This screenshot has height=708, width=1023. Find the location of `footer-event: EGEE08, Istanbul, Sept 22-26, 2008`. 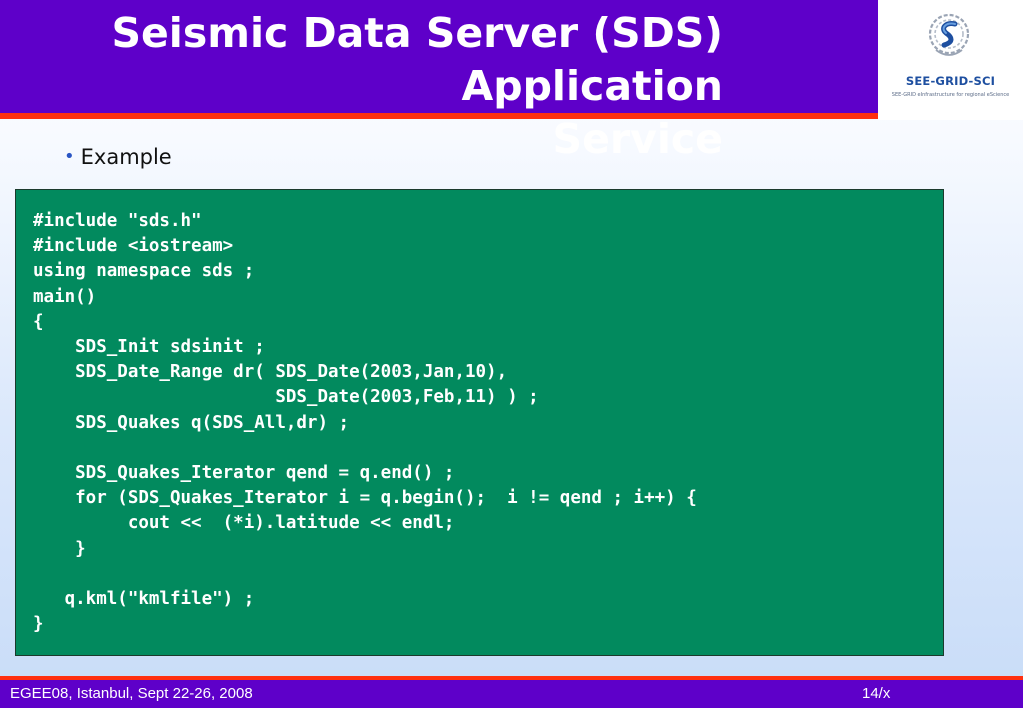

footer-event: EGEE08, Istanbul, Sept 22-26, 2008 is located at coordinates (131, 693).